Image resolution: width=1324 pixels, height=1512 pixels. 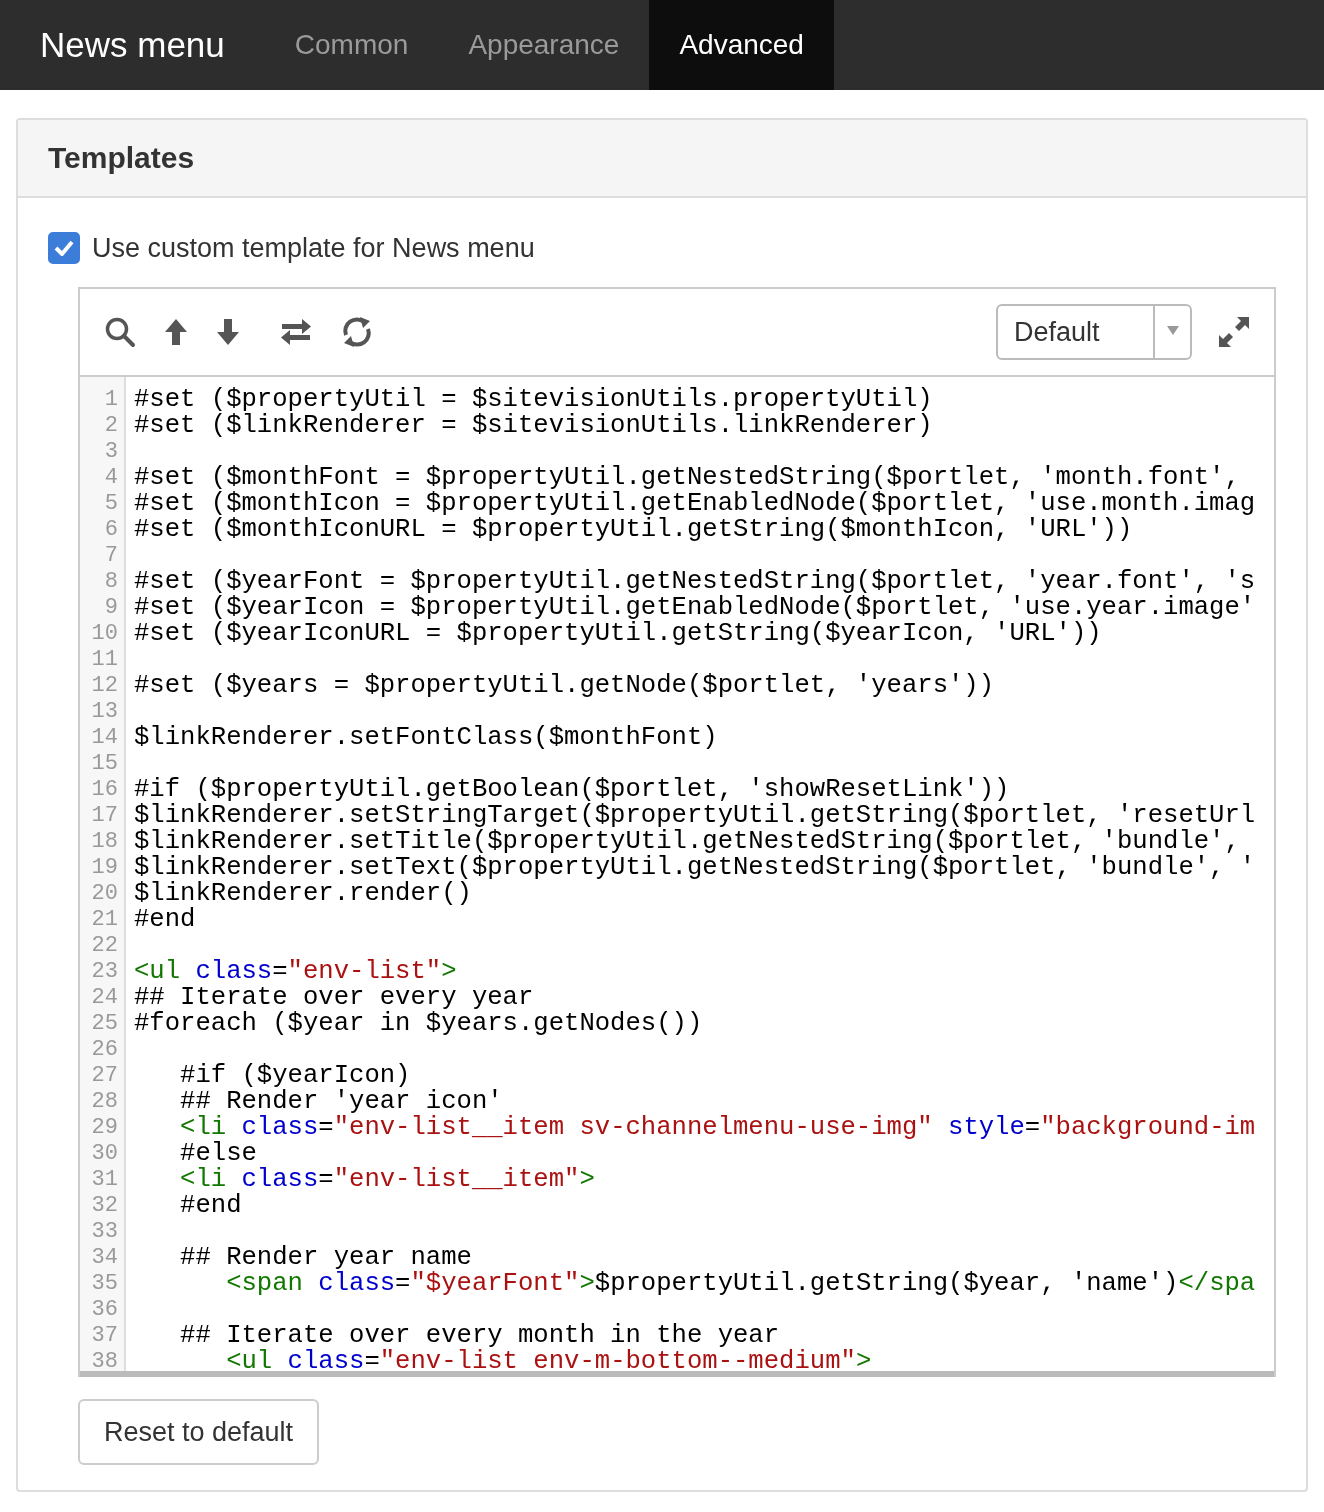 What do you see at coordinates (564, 686) in the screenshot?
I see `code-line: #set ($years = $propertyUtil.getNode($portlet, 'years'))` at bounding box center [564, 686].